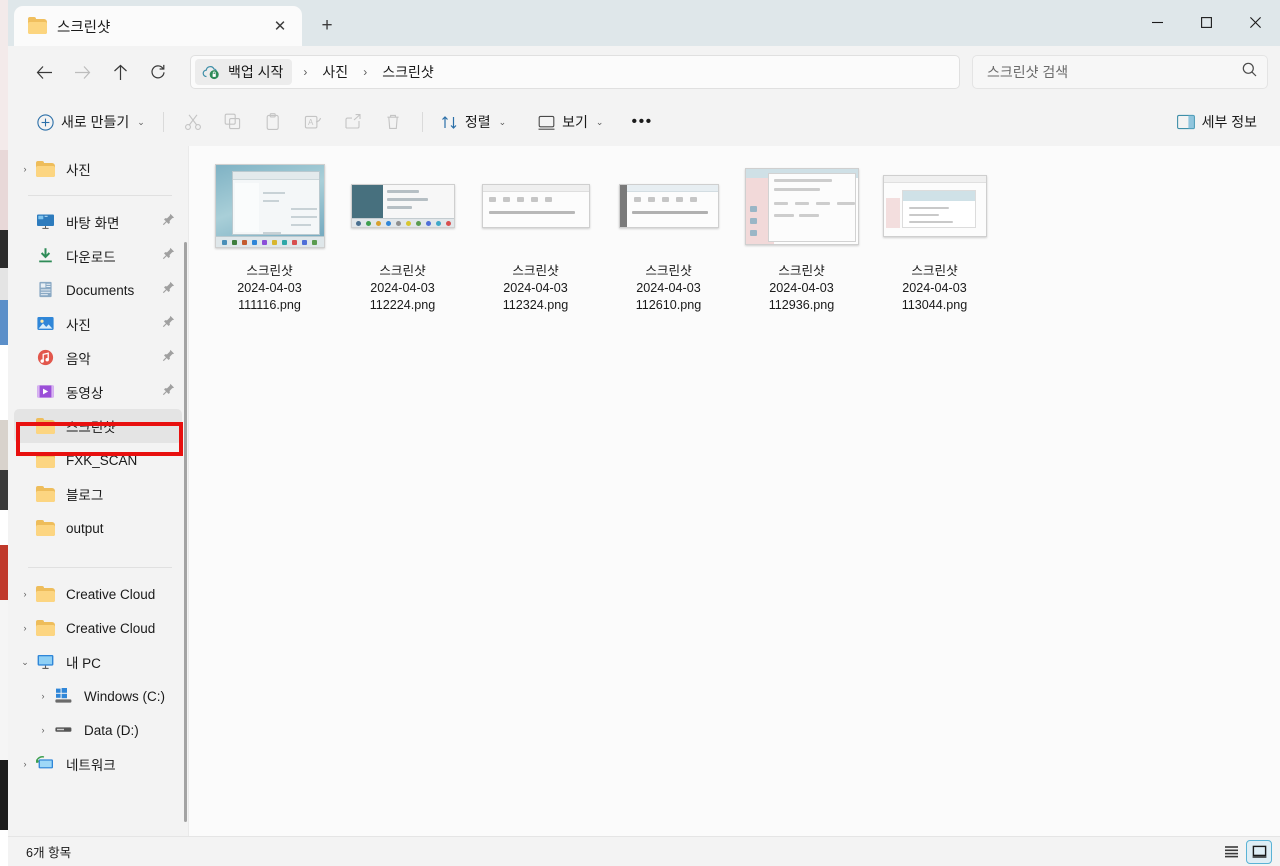  I want to click on share-button, so click(353, 122).